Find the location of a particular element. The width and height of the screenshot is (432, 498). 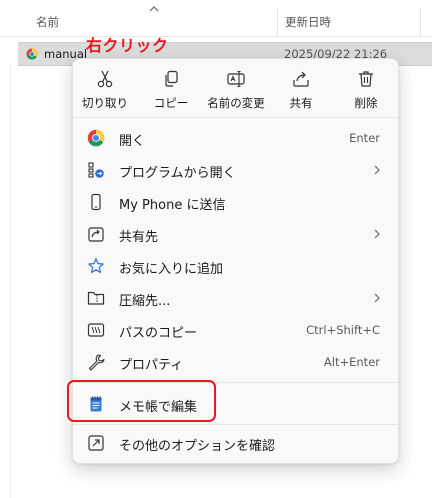

copy-label: コピー is located at coordinates (171, 103).